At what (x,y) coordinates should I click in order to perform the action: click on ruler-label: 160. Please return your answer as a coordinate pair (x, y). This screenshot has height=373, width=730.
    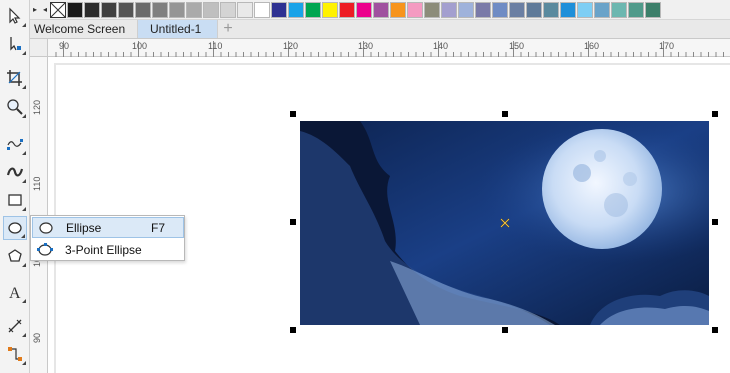
    Looking at the image, I should click on (592, 46).